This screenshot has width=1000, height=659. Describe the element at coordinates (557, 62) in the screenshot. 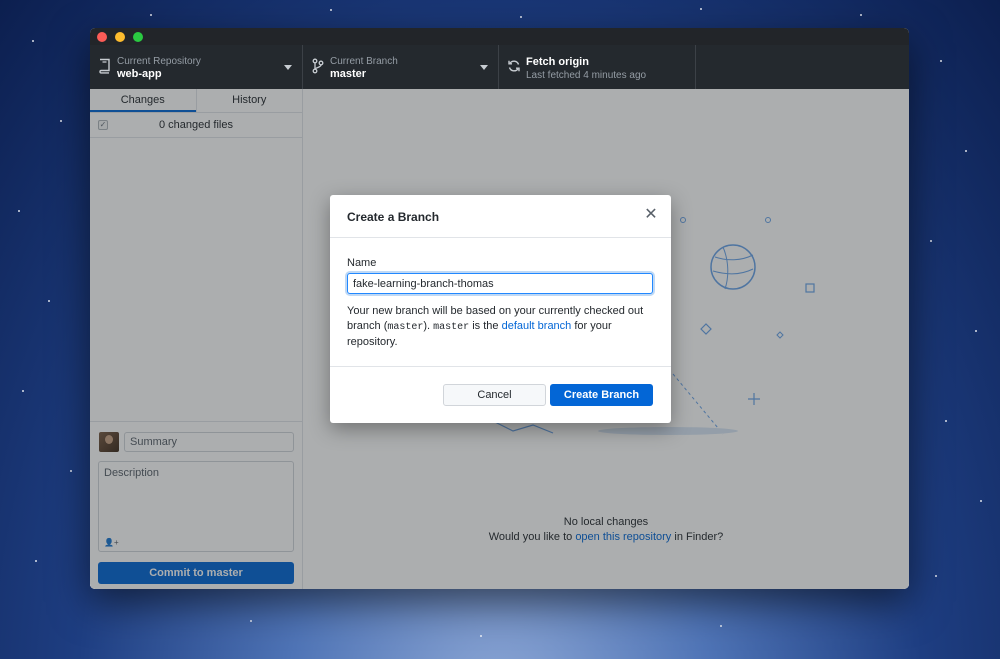

I see `fetch-title: Fetch origin` at that location.